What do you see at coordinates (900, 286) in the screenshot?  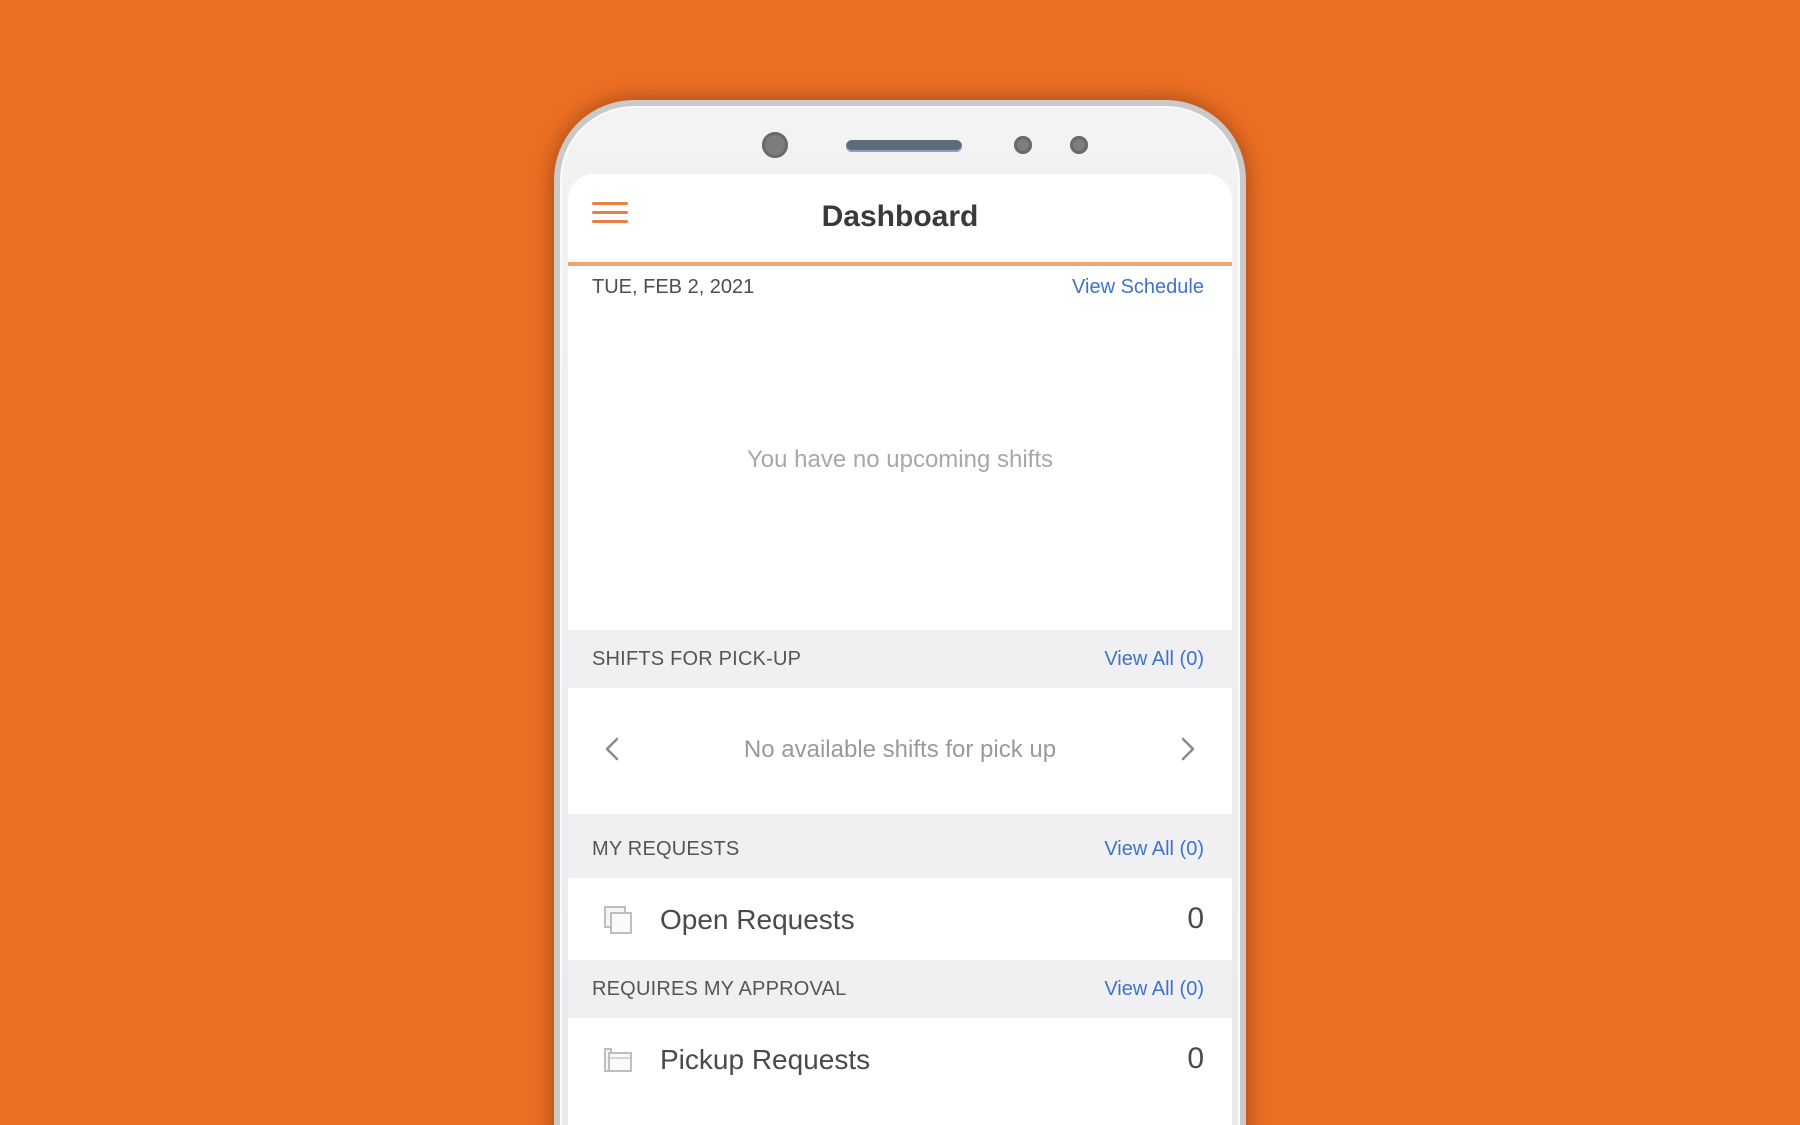 I see `date-row: TUE, FEB 2, 2021 View Schedule` at bounding box center [900, 286].